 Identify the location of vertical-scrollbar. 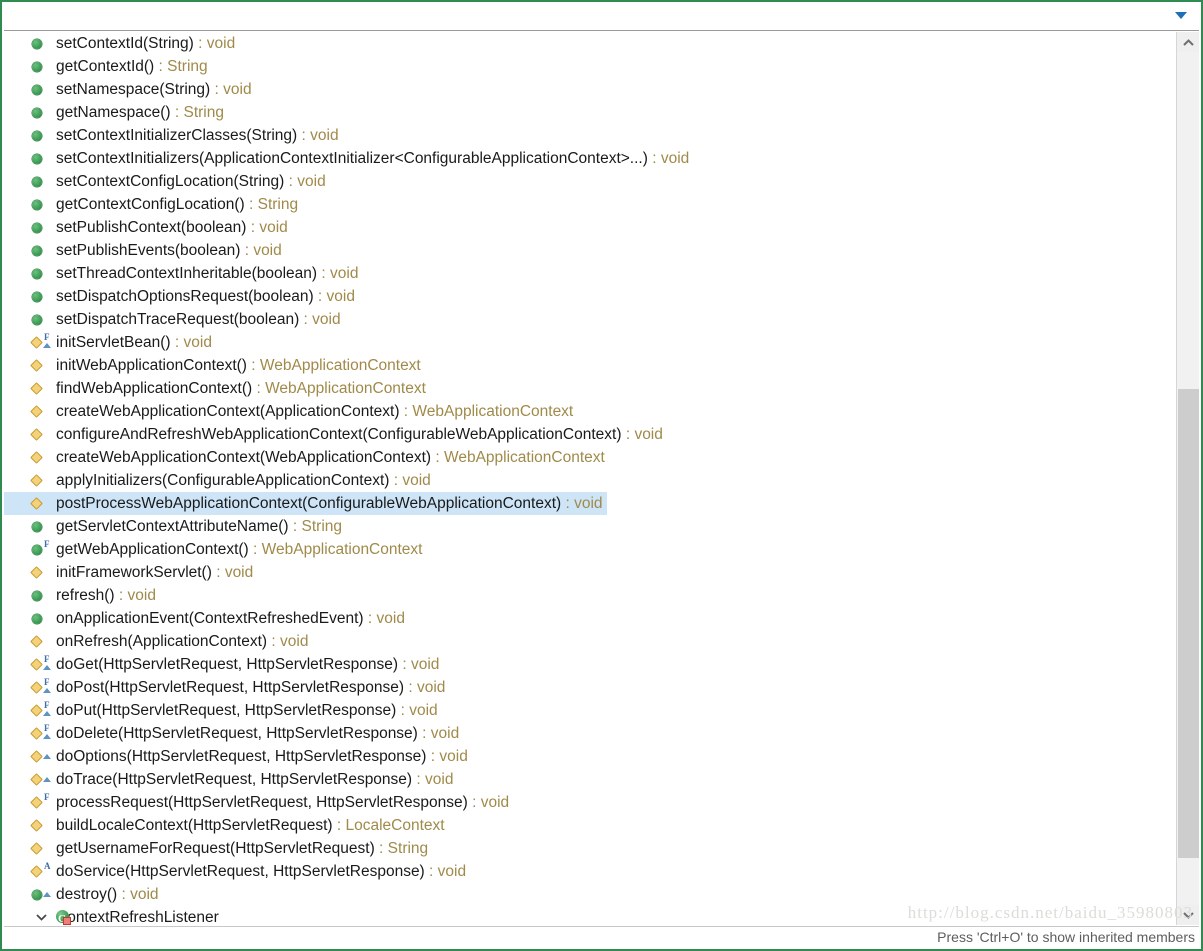
(1187, 478).